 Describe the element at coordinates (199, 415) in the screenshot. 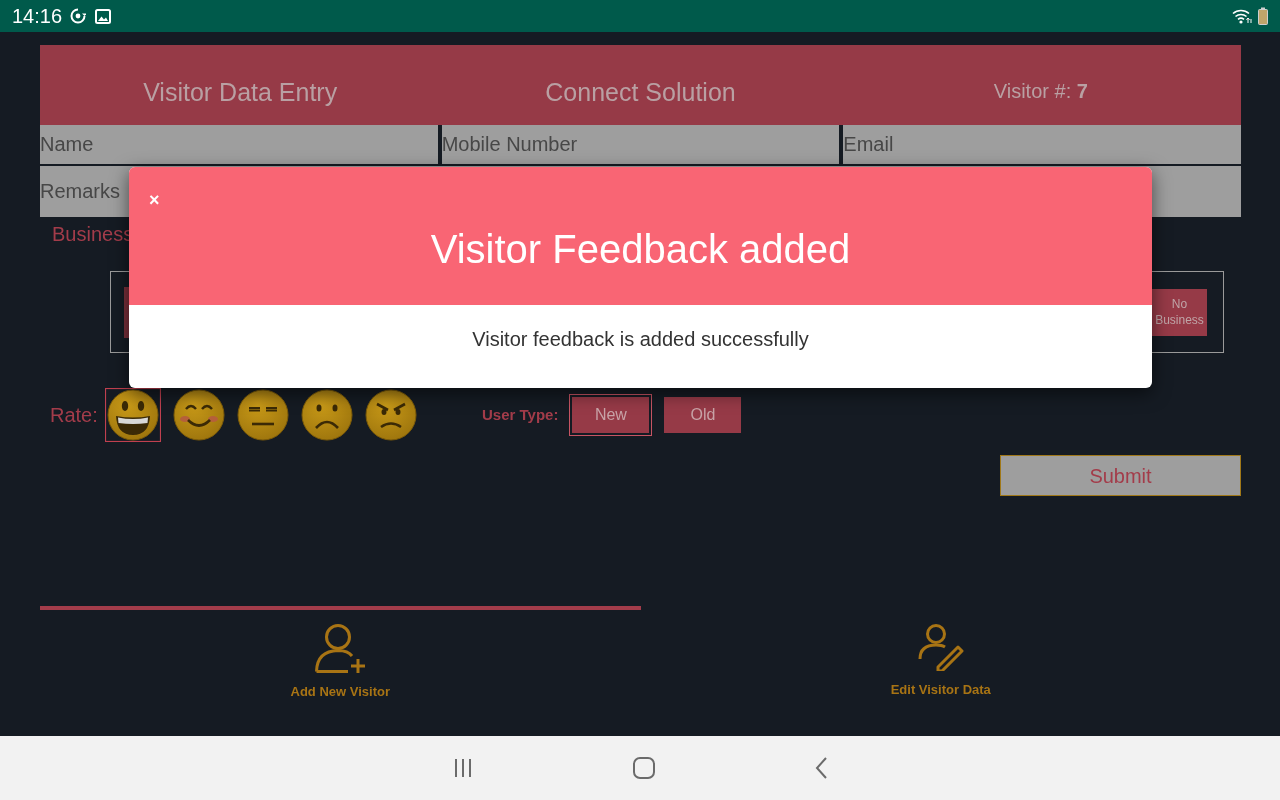

I see `smiling-face-icon` at that location.